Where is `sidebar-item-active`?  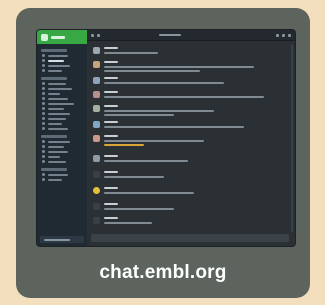
sidebar-item-active is located at coordinates (62, 60).